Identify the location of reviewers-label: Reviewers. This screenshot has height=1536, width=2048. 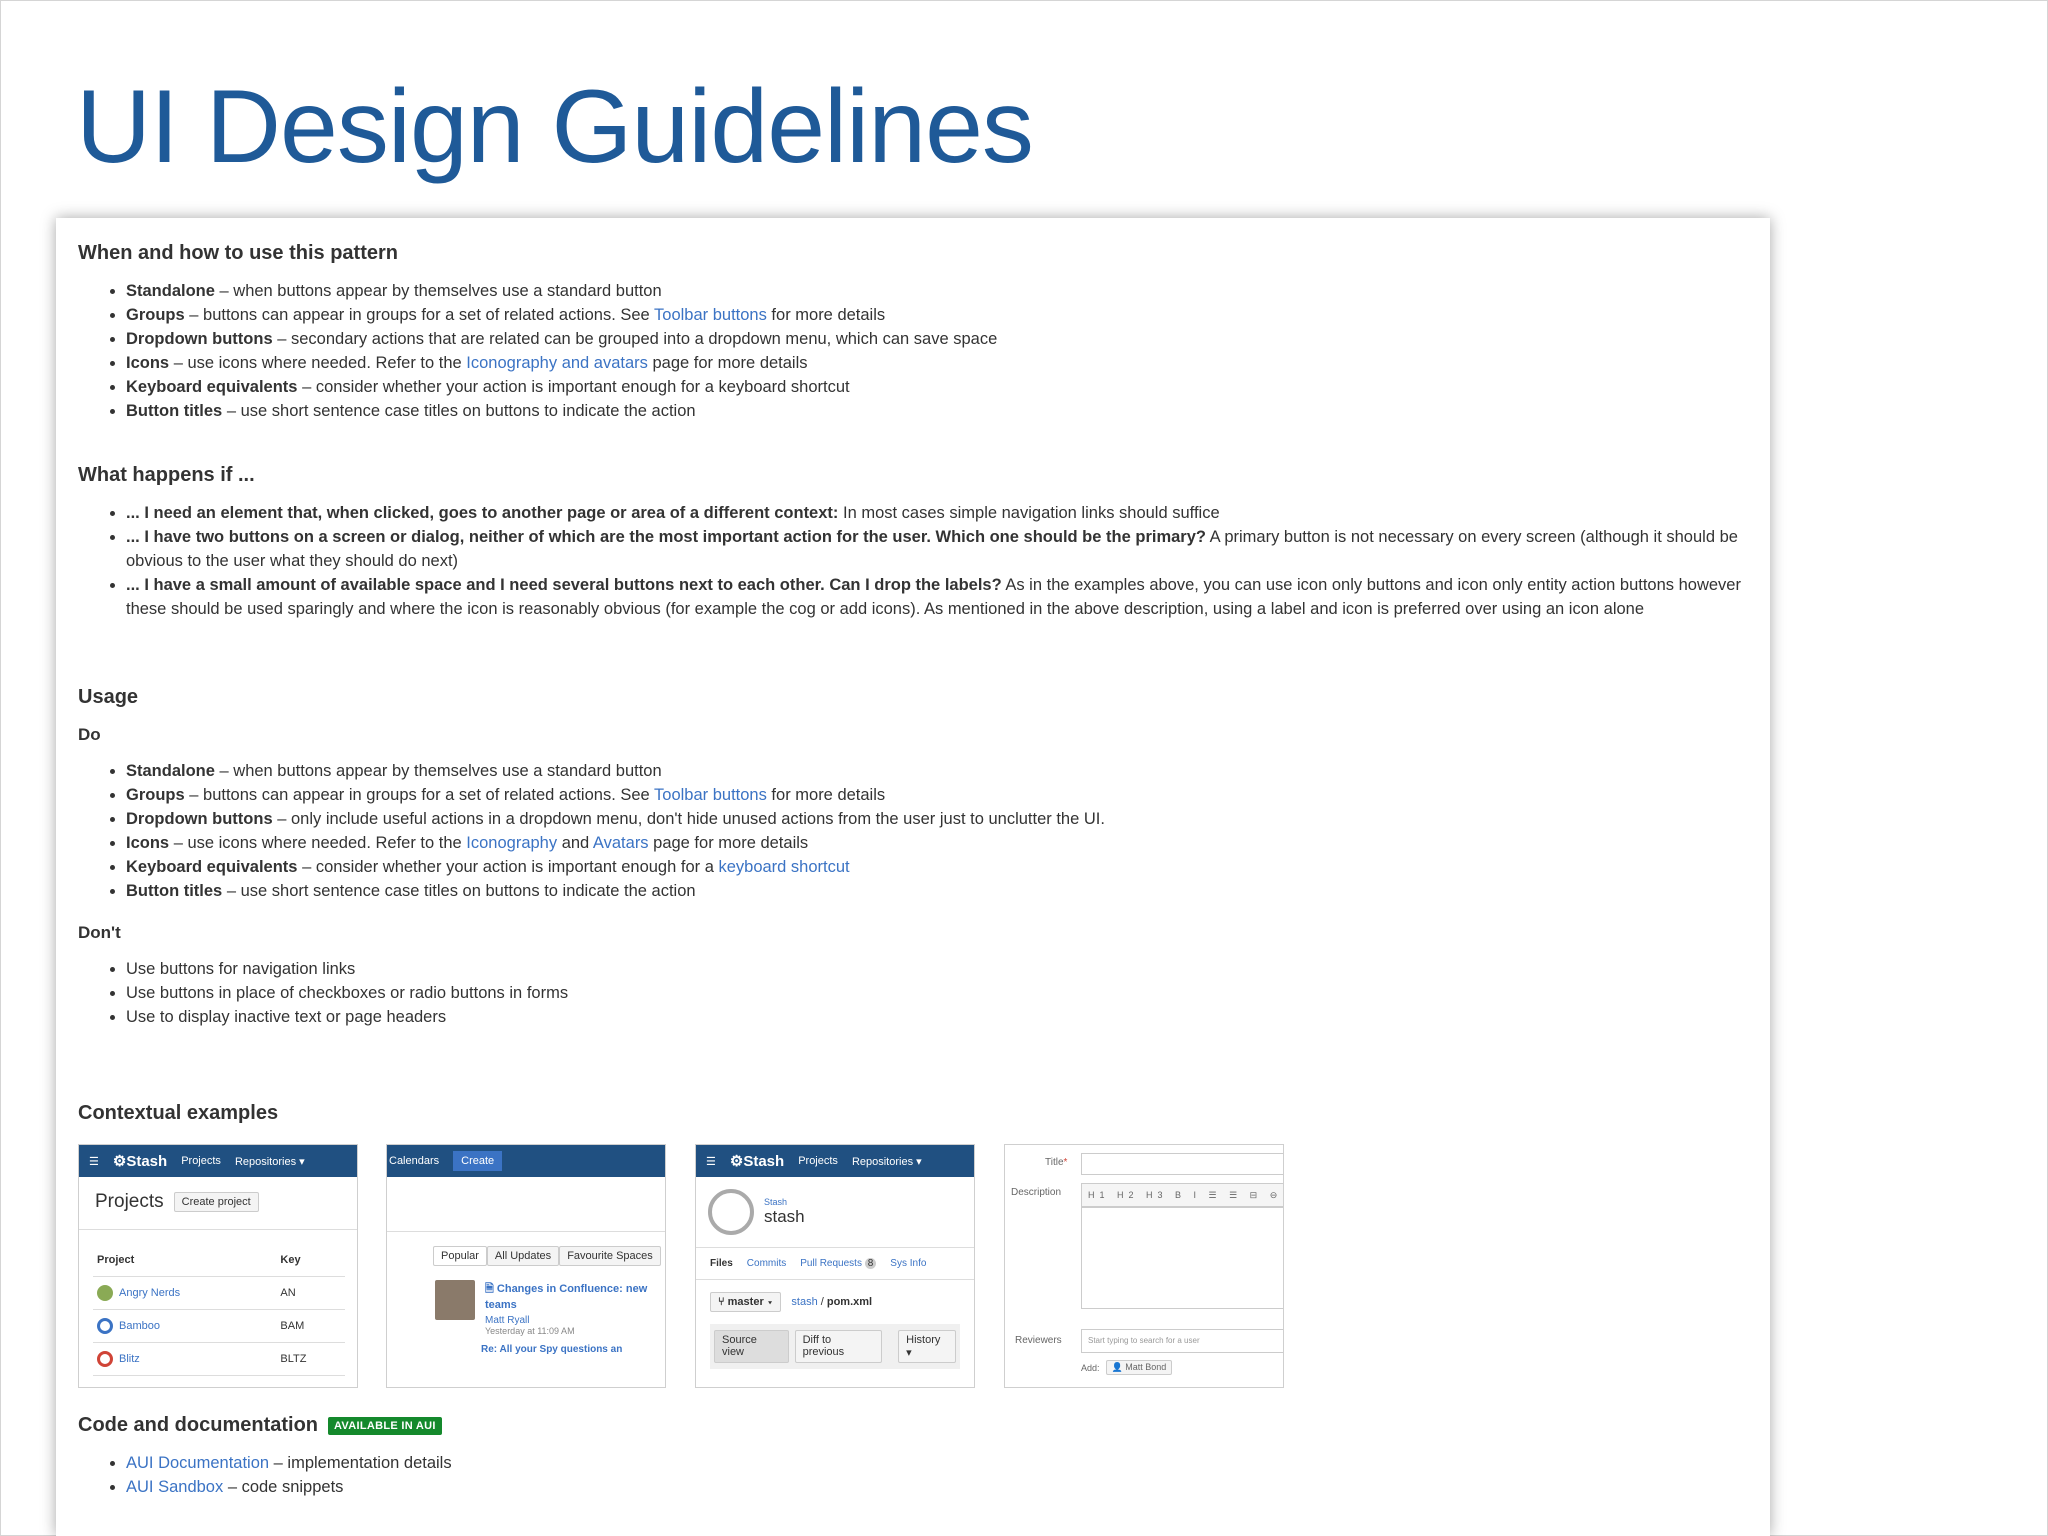
(1038, 1340).